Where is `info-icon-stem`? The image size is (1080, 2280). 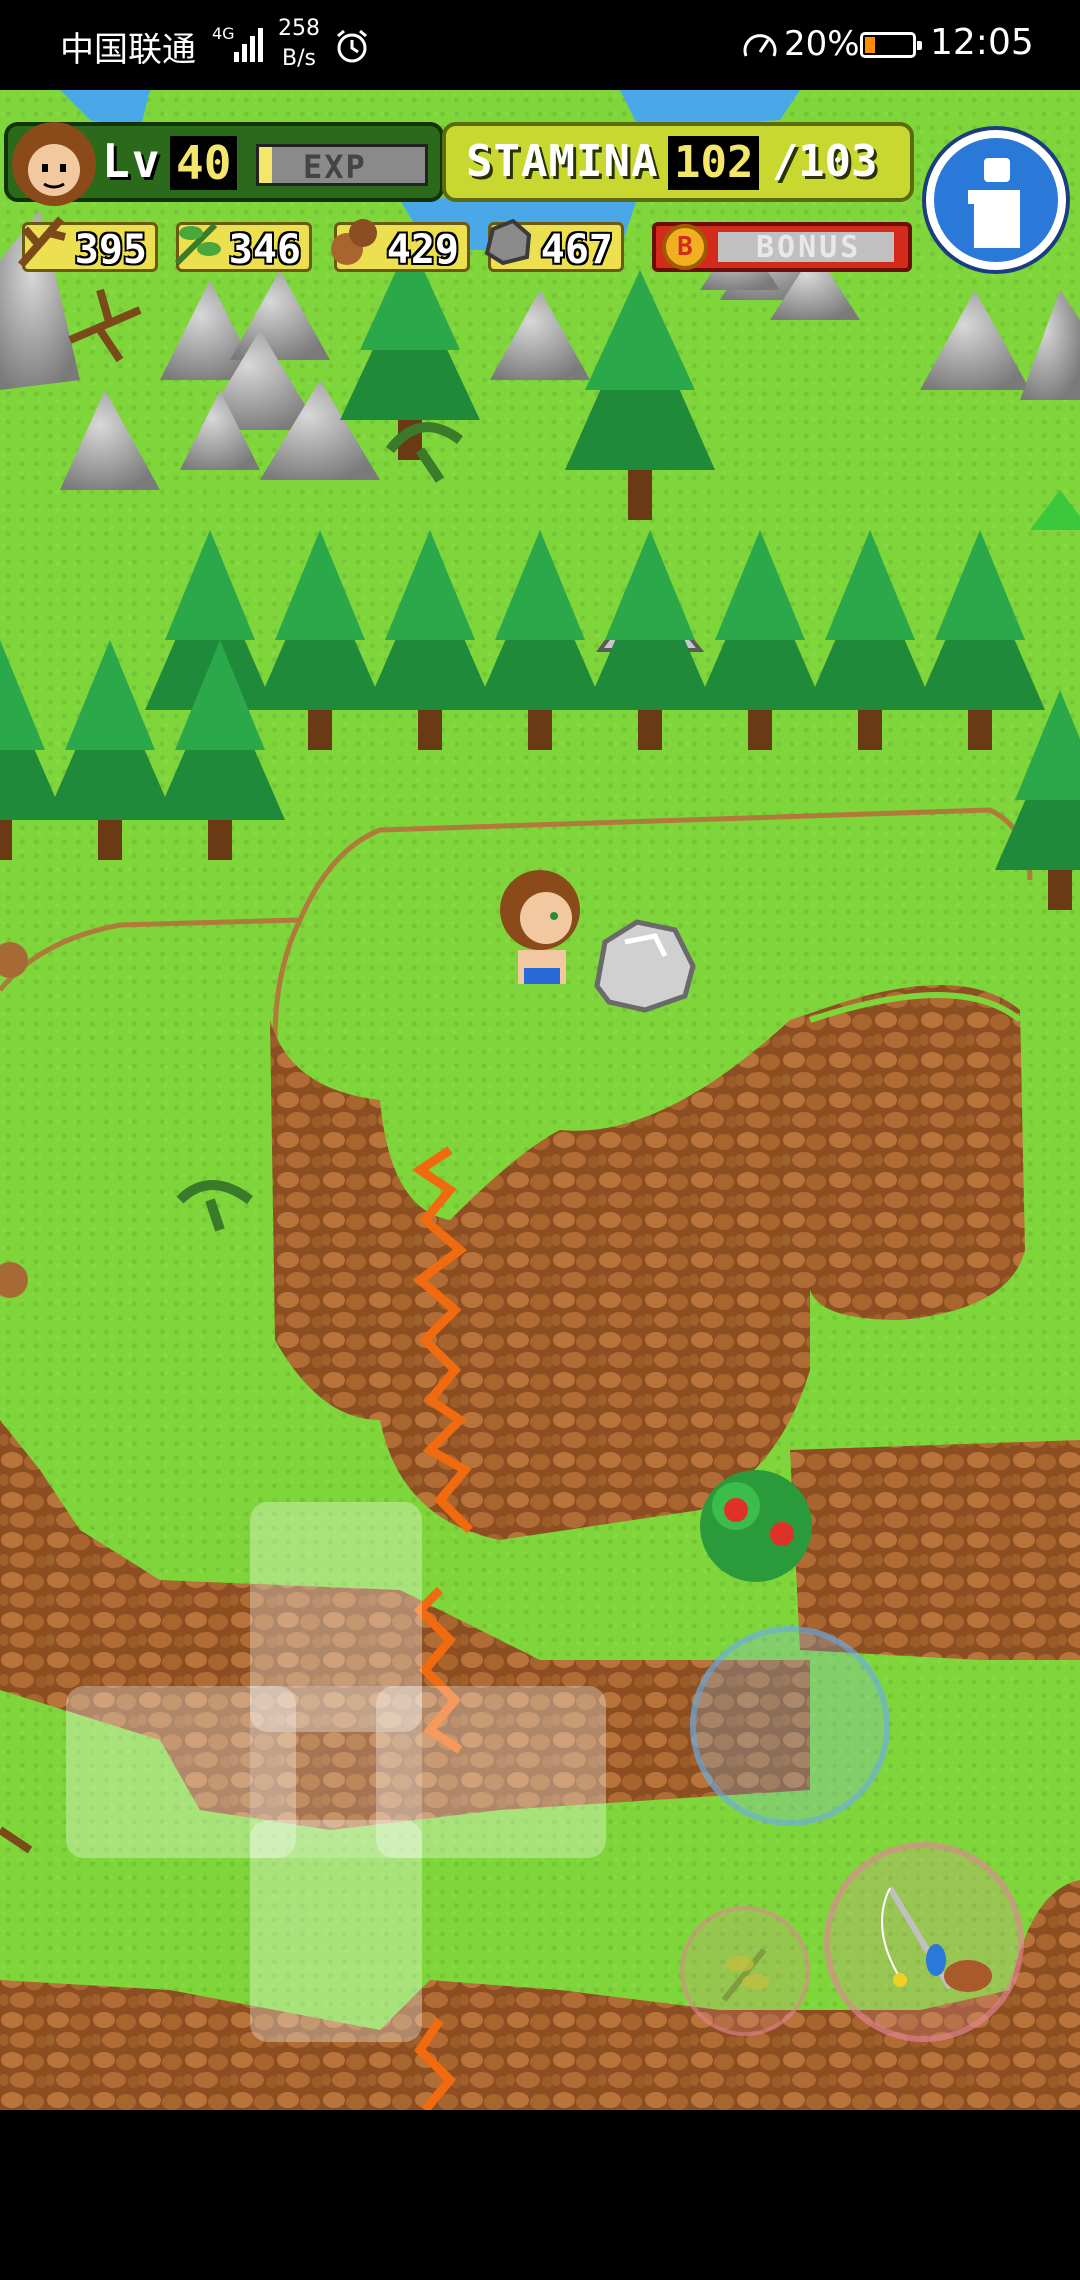
info-icon-stem is located at coordinates (994, 219).